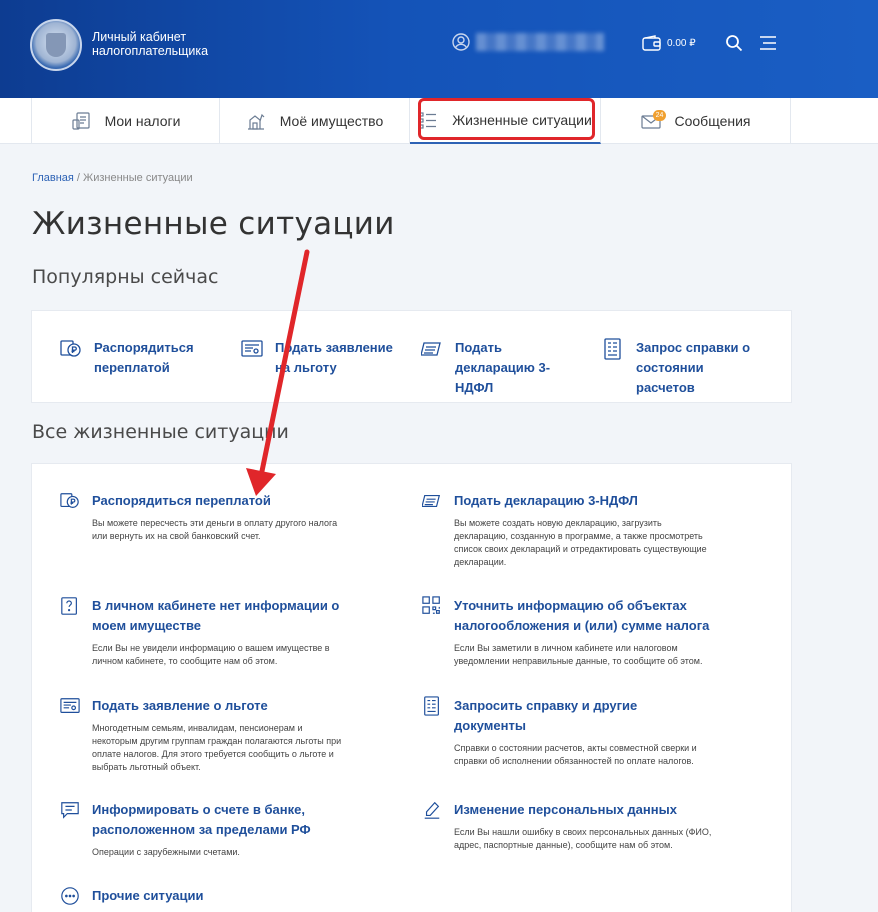 The image size is (878, 912). What do you see at coordinates (734, 43) in the screenshot?
I see `search-icon` at bounding box center [734, 43].